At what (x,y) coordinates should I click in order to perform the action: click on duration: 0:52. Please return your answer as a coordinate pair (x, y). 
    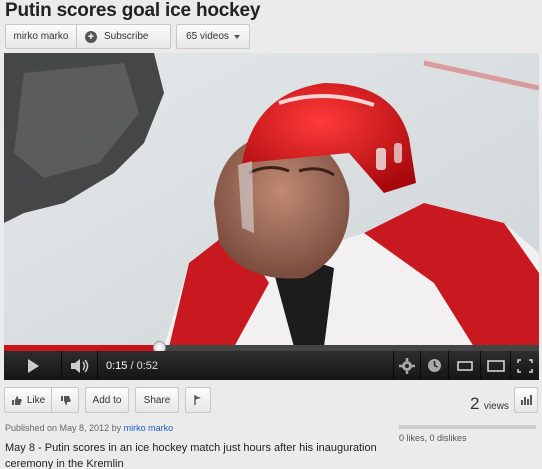
    Looking at the image, I should click on (147, 365).